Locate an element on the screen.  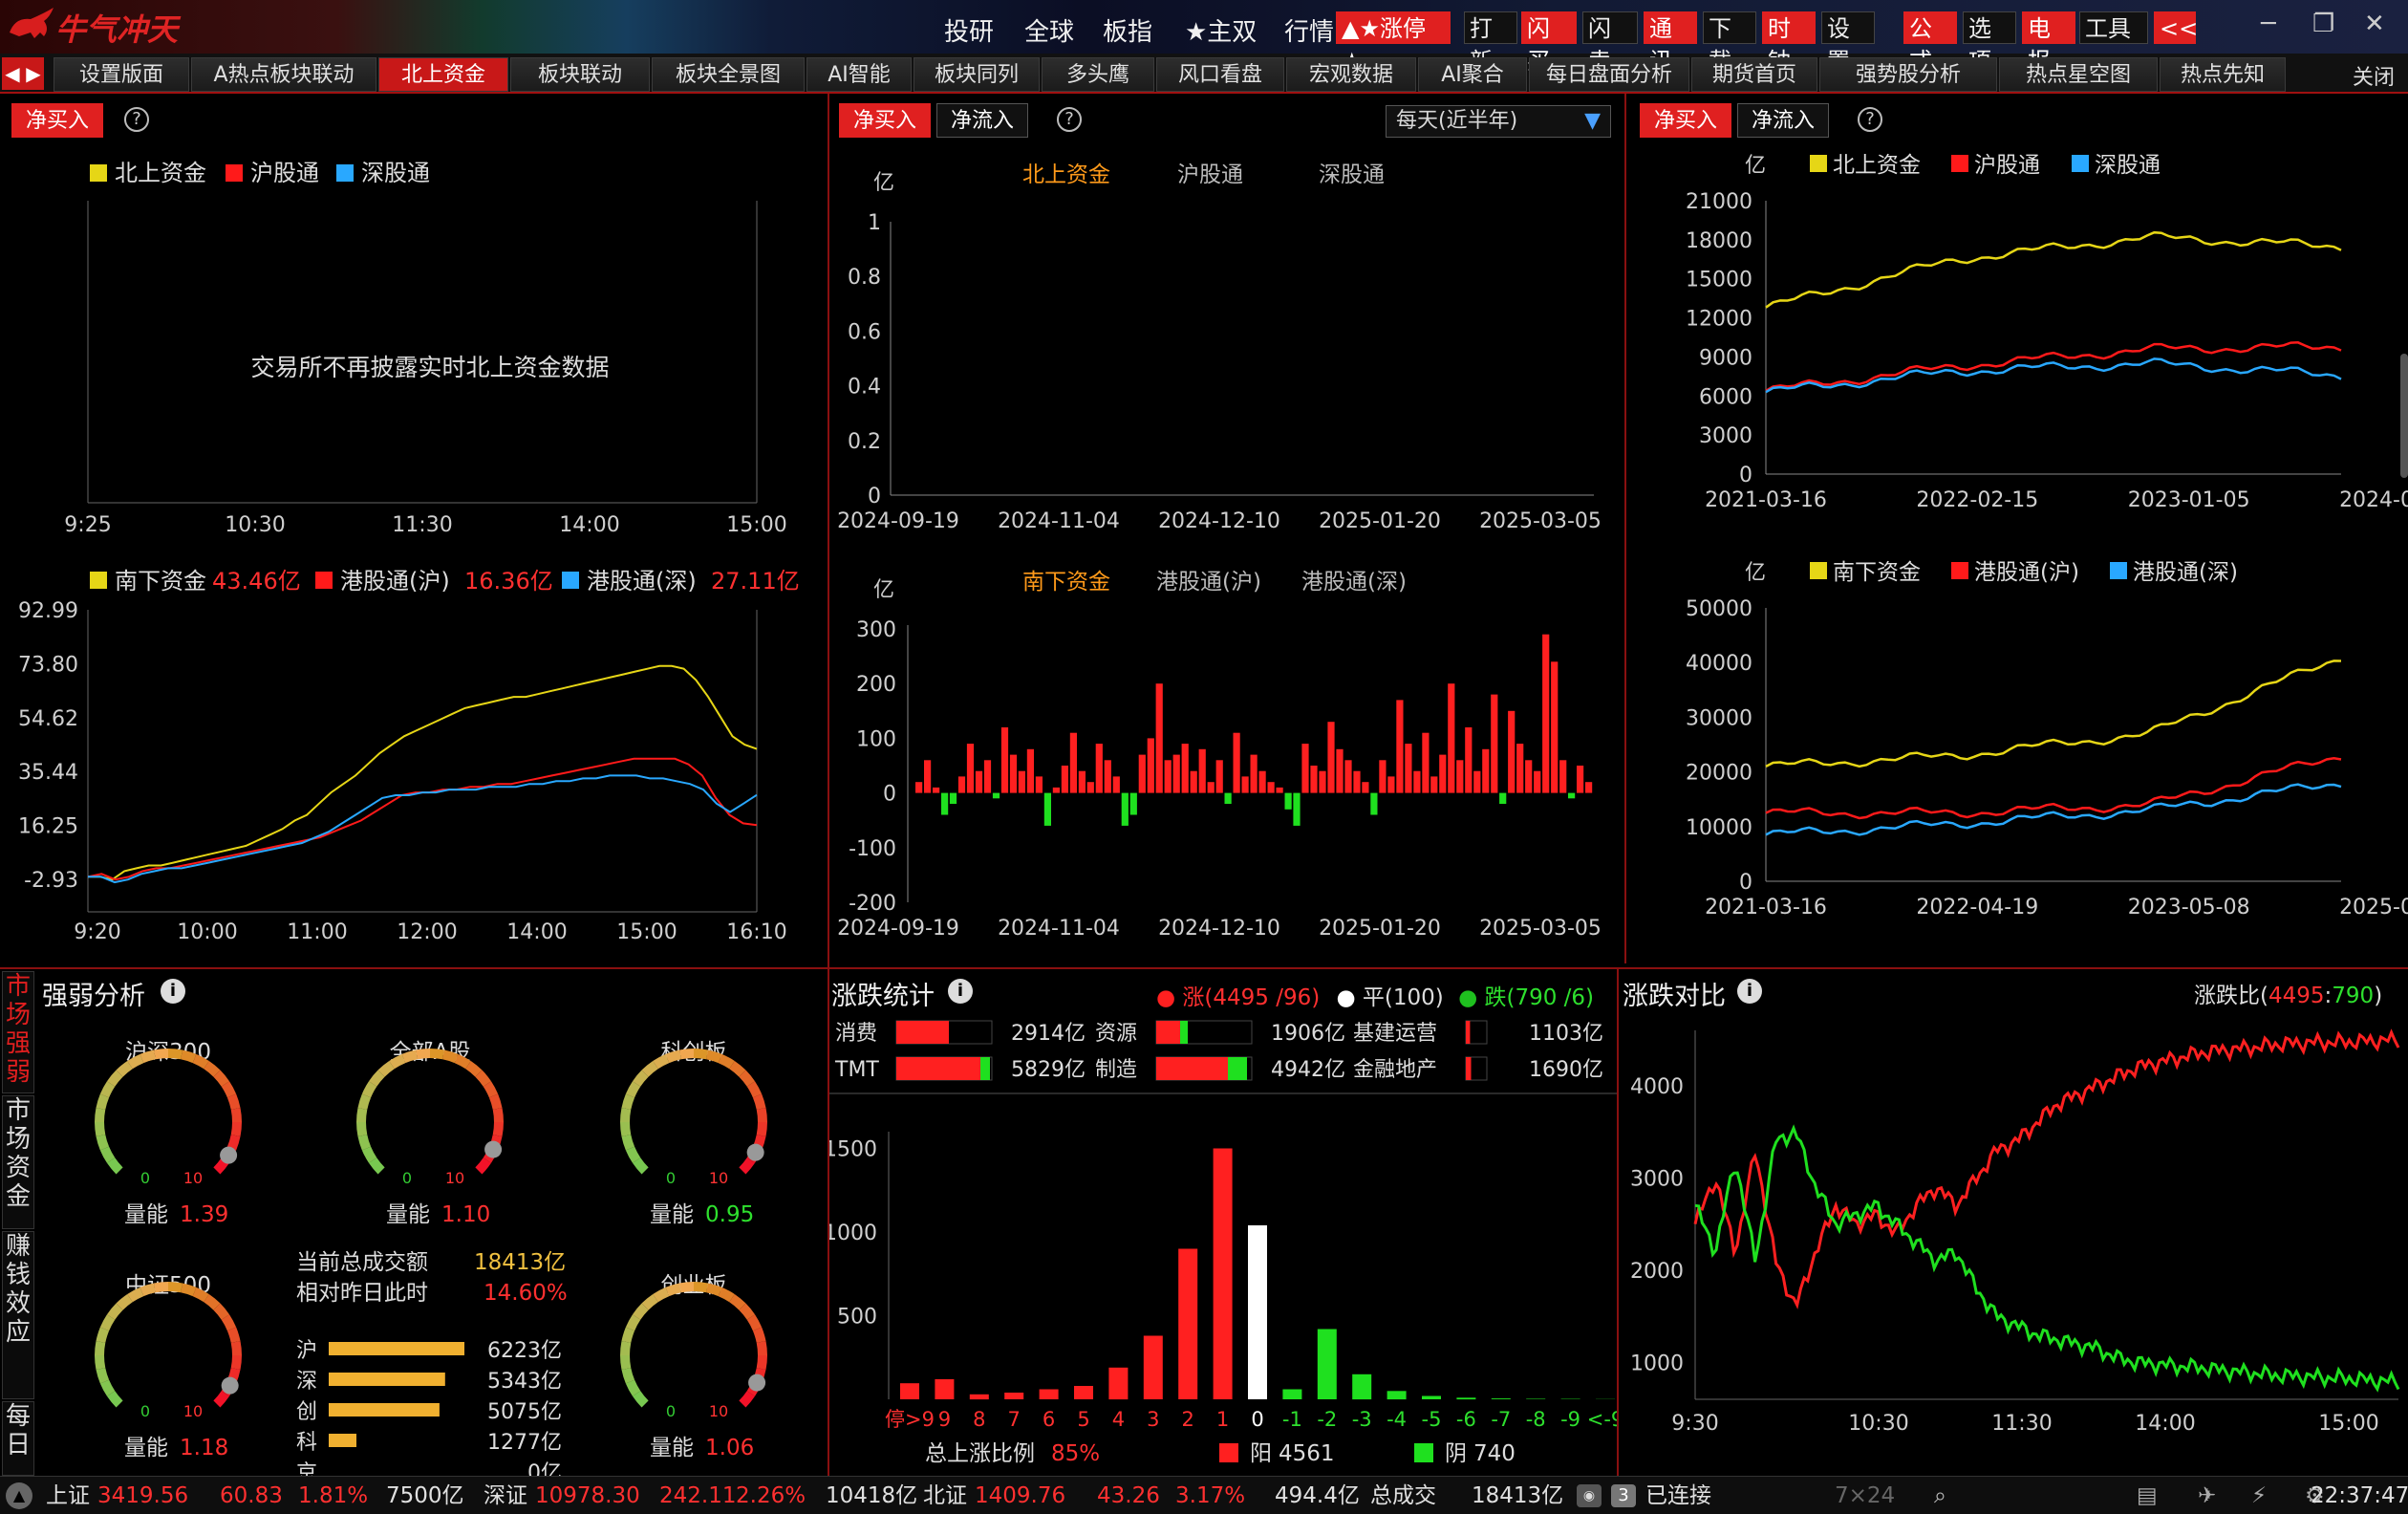
tab-7: 多头鹰 is located at coordinates (1098, 74).